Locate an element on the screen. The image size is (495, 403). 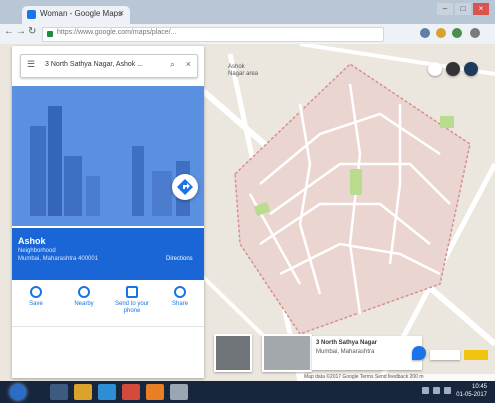
profile-icon is located at coordinates (457, 33).